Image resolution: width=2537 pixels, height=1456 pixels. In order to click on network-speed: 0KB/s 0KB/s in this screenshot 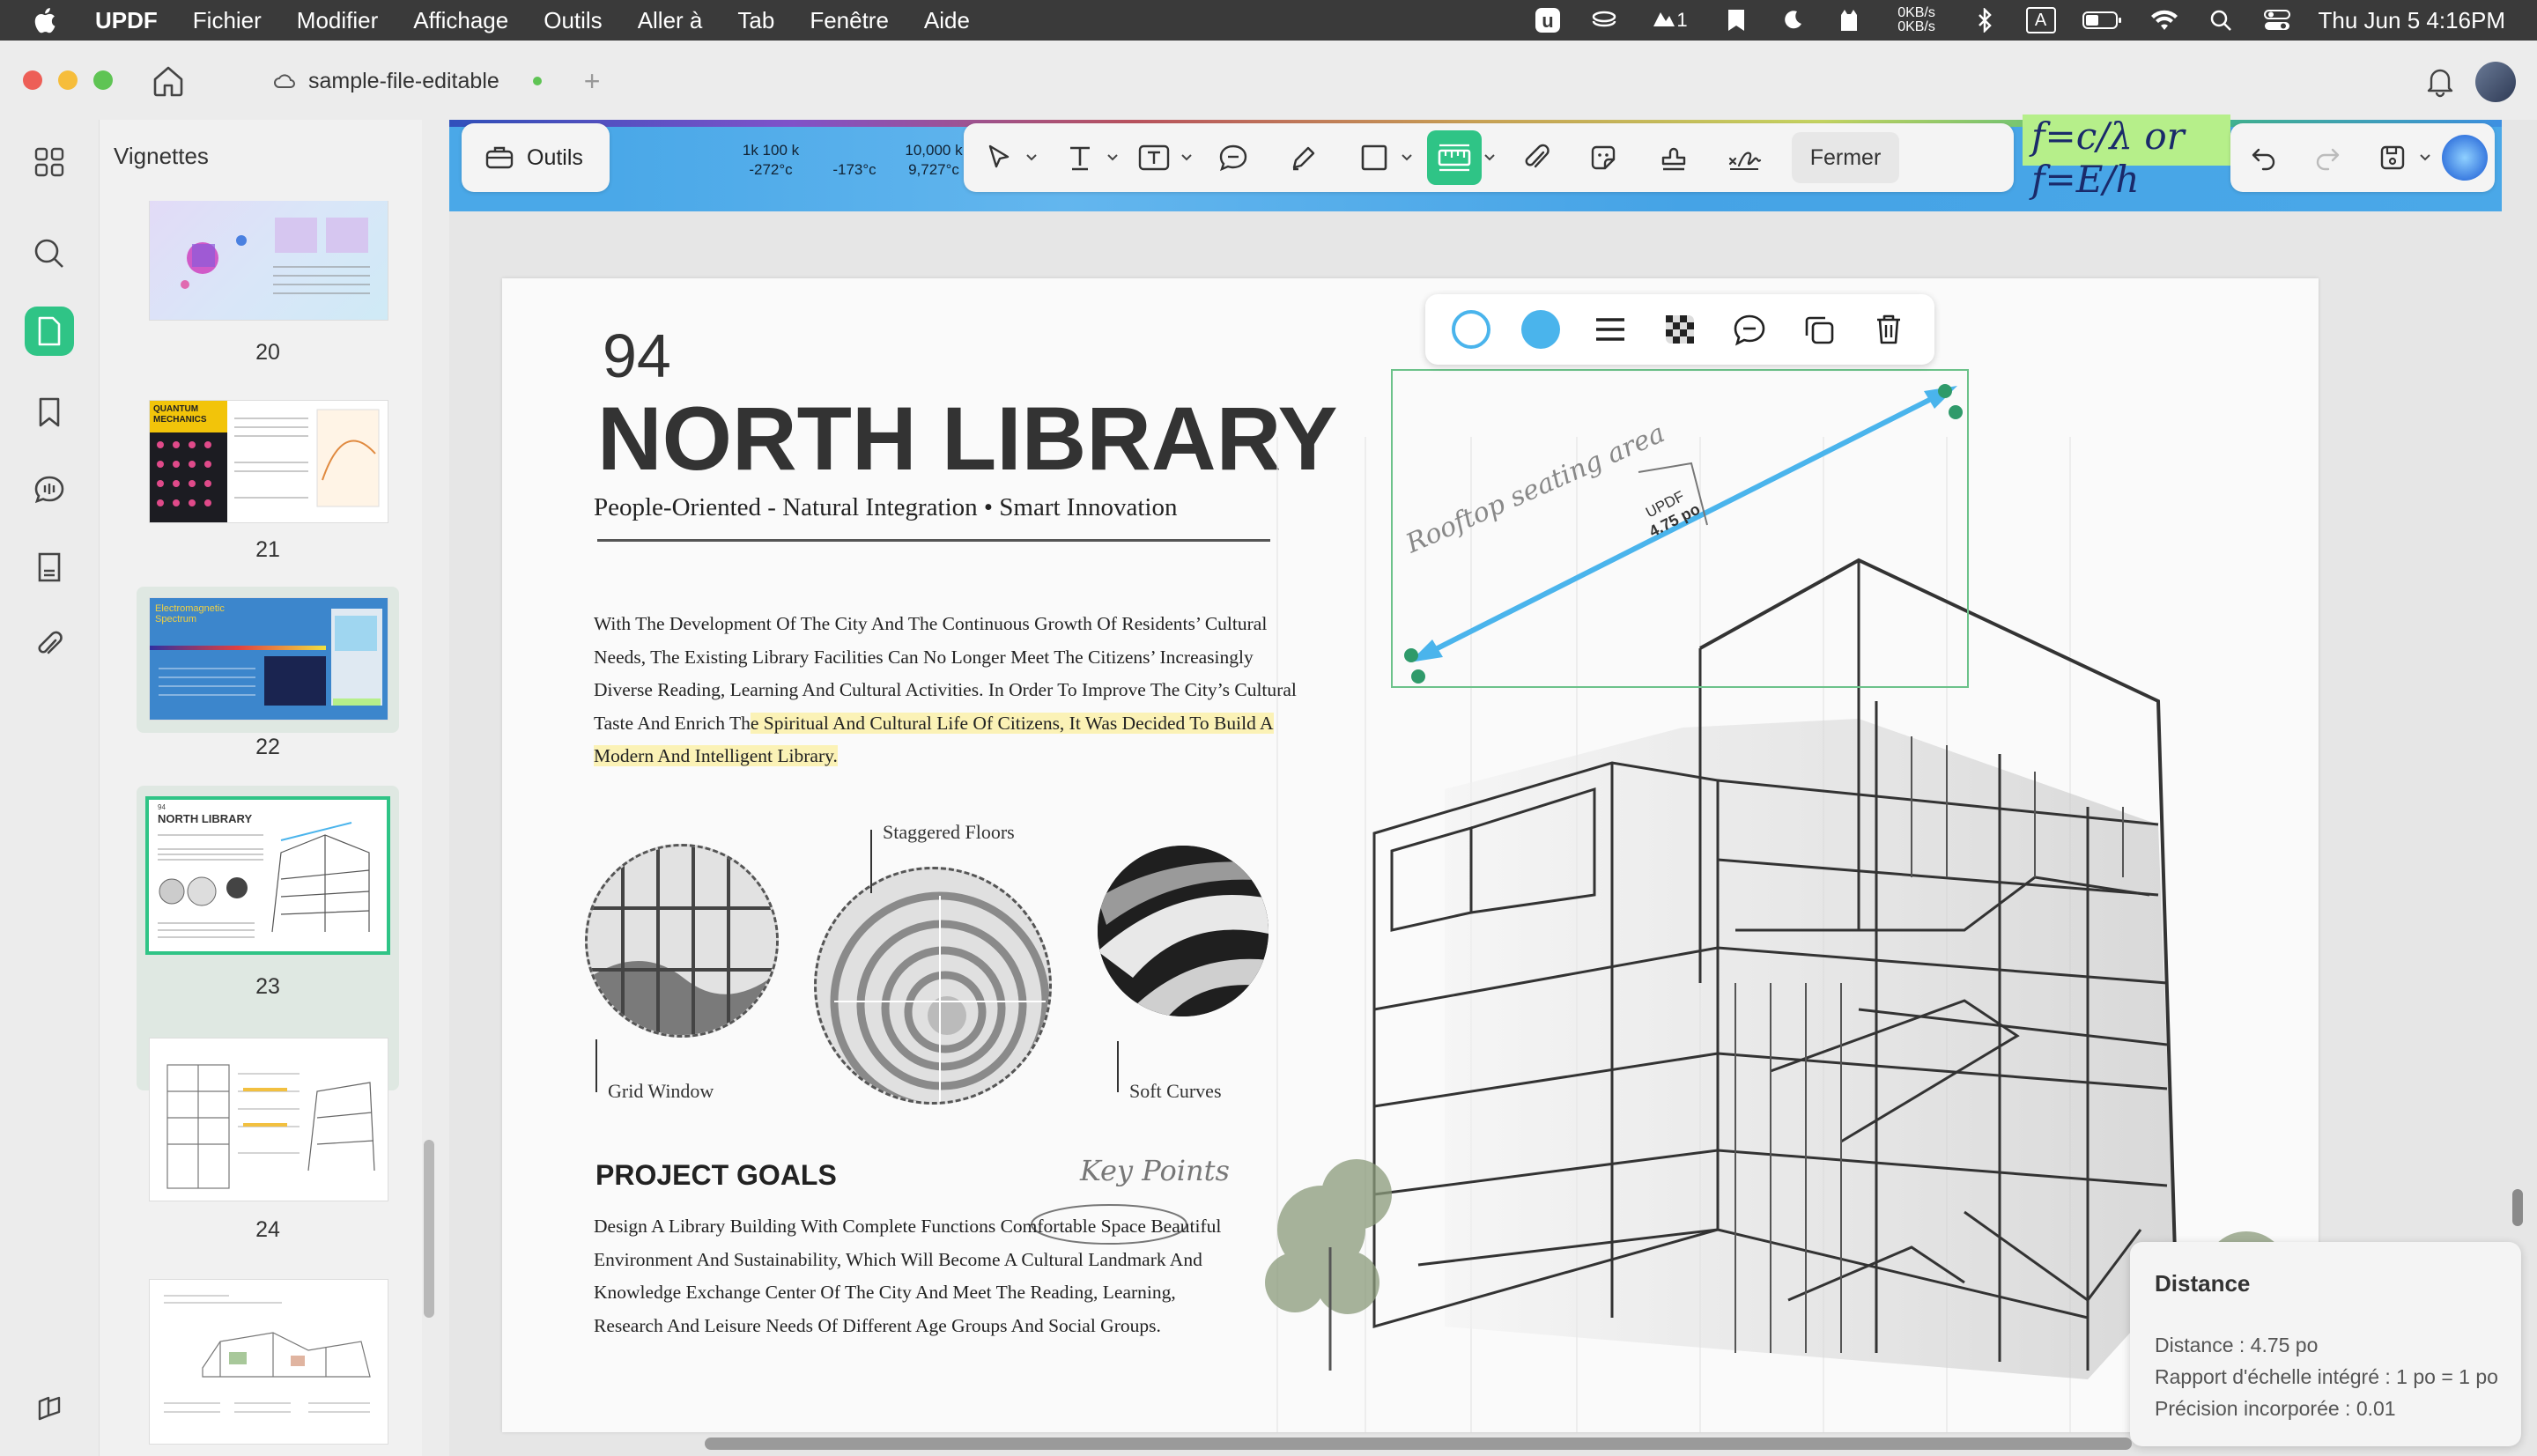, I will do `click(1916, 19)`.